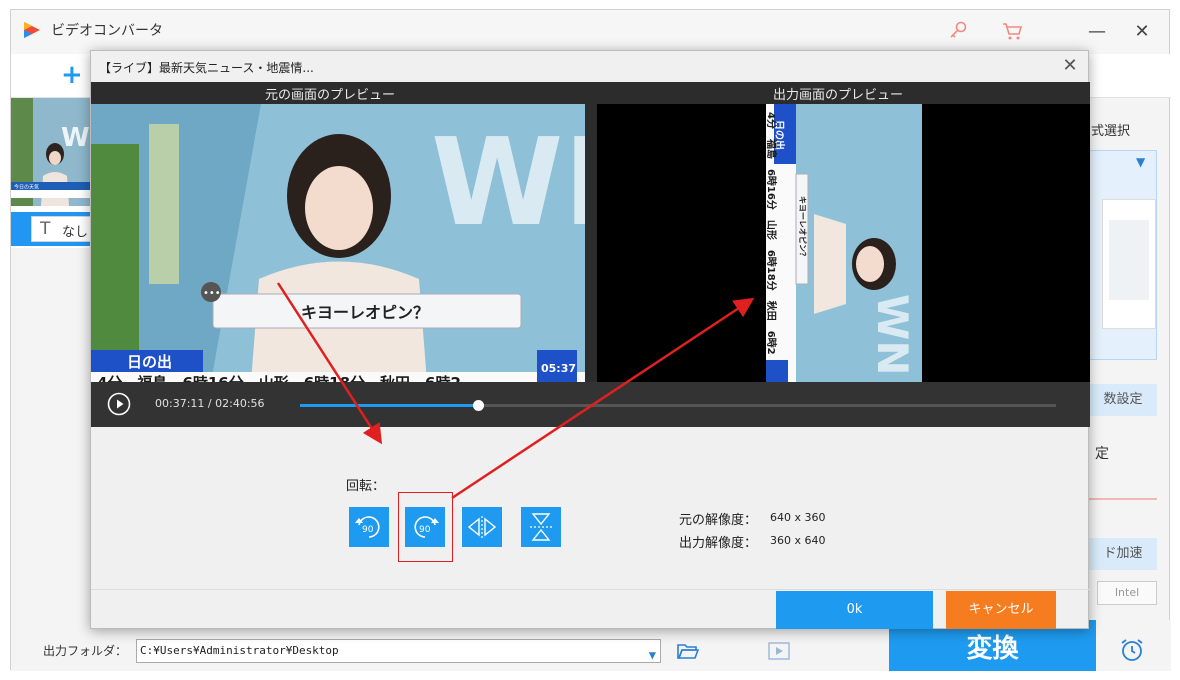 The width and height of the screenshot is (1180, 680). I want to click on caption-bubble-text: キヨーレオピン？, so click(365, 312).